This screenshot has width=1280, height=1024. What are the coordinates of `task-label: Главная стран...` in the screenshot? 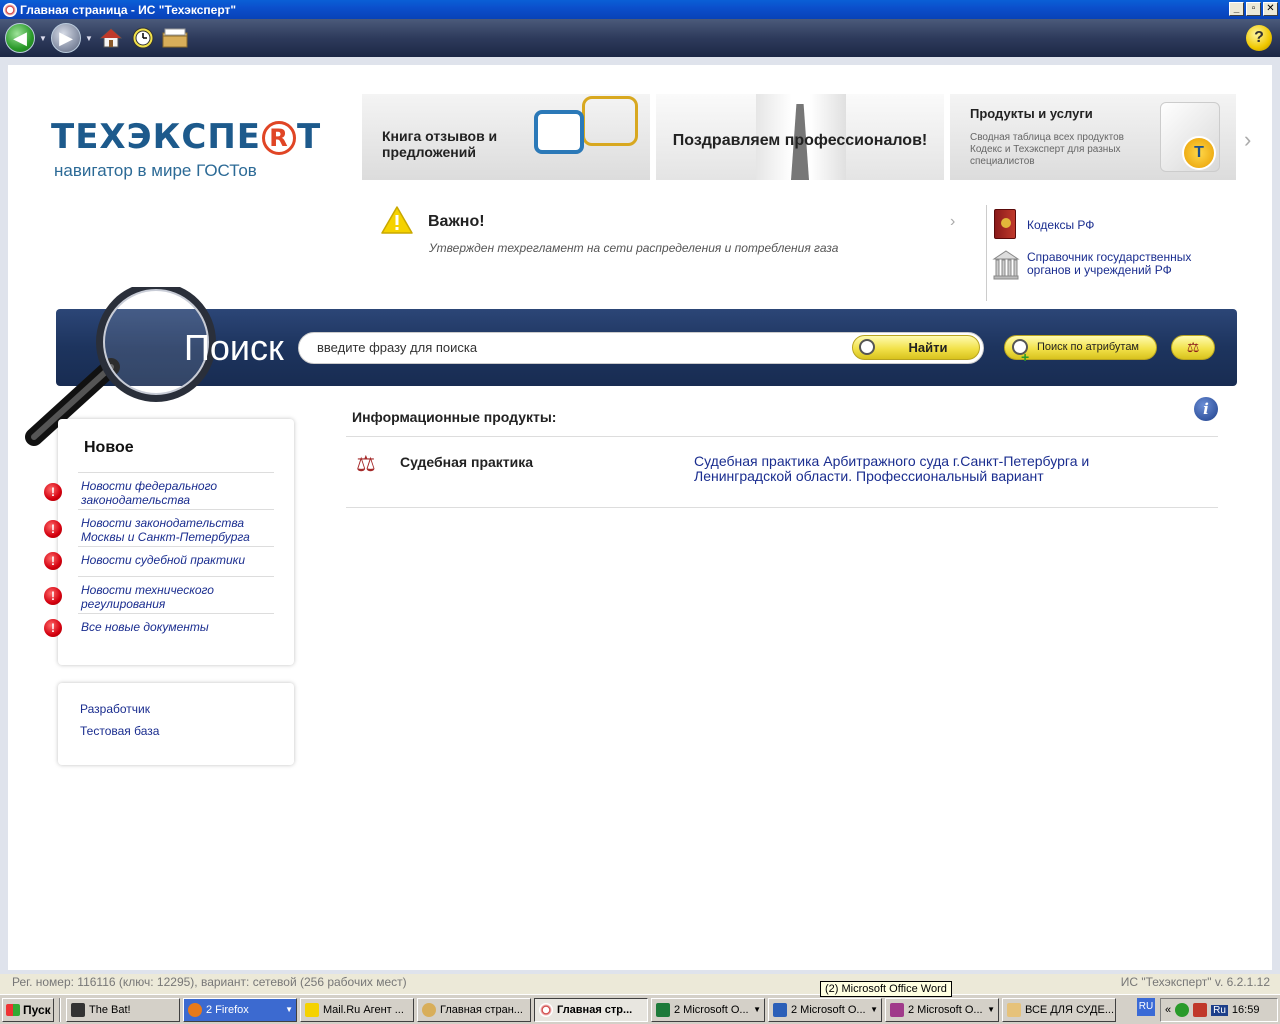 It's located at (481, 1009).